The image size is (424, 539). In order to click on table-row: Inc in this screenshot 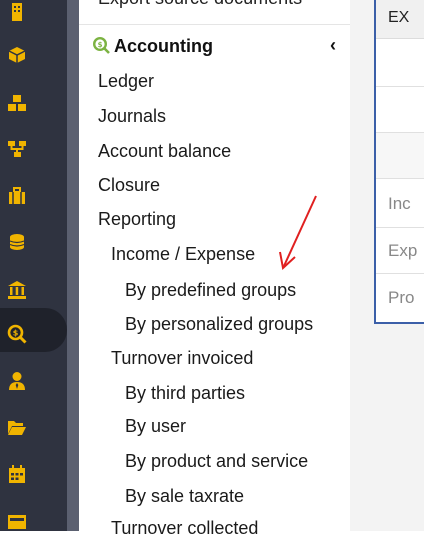, I will do `click(400, 203)`.